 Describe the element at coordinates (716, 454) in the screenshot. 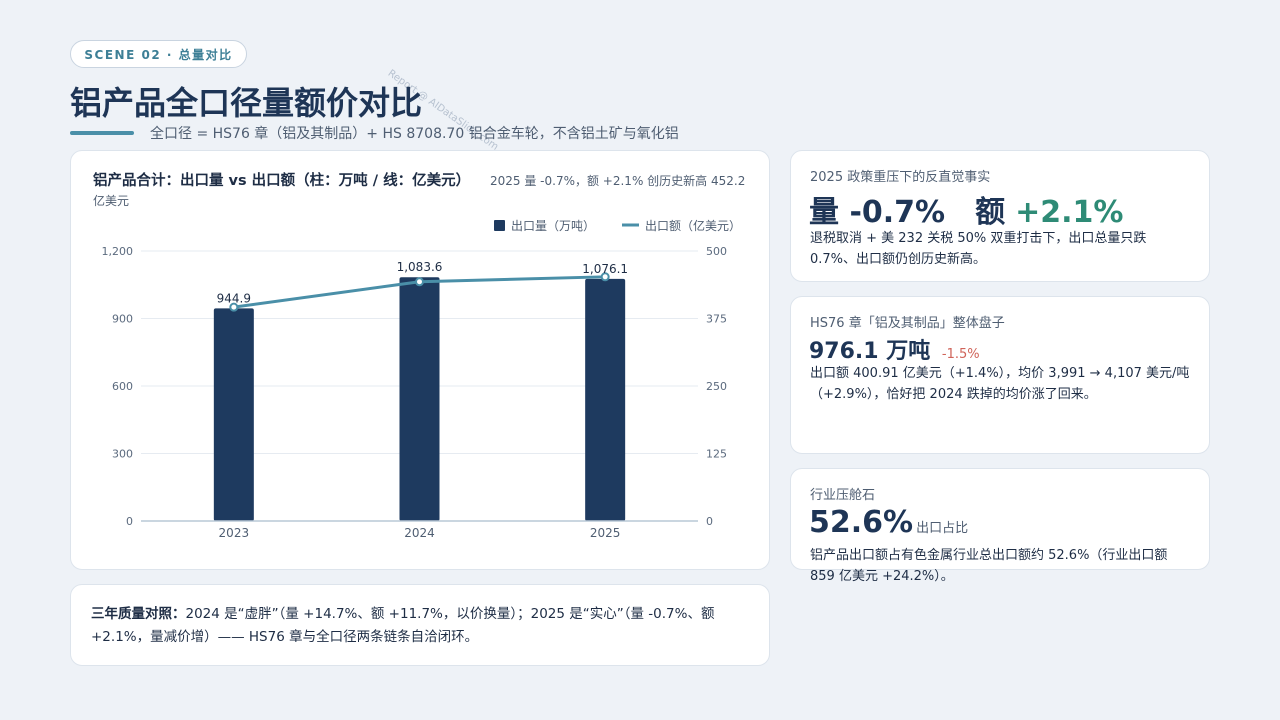

I see `y-right-tick-label: 125` at that location.